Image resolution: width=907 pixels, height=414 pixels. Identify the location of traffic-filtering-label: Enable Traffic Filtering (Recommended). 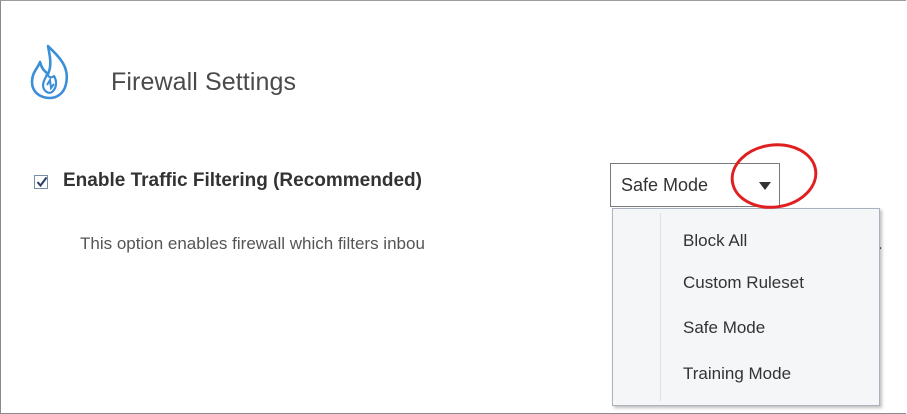
(242, 181).